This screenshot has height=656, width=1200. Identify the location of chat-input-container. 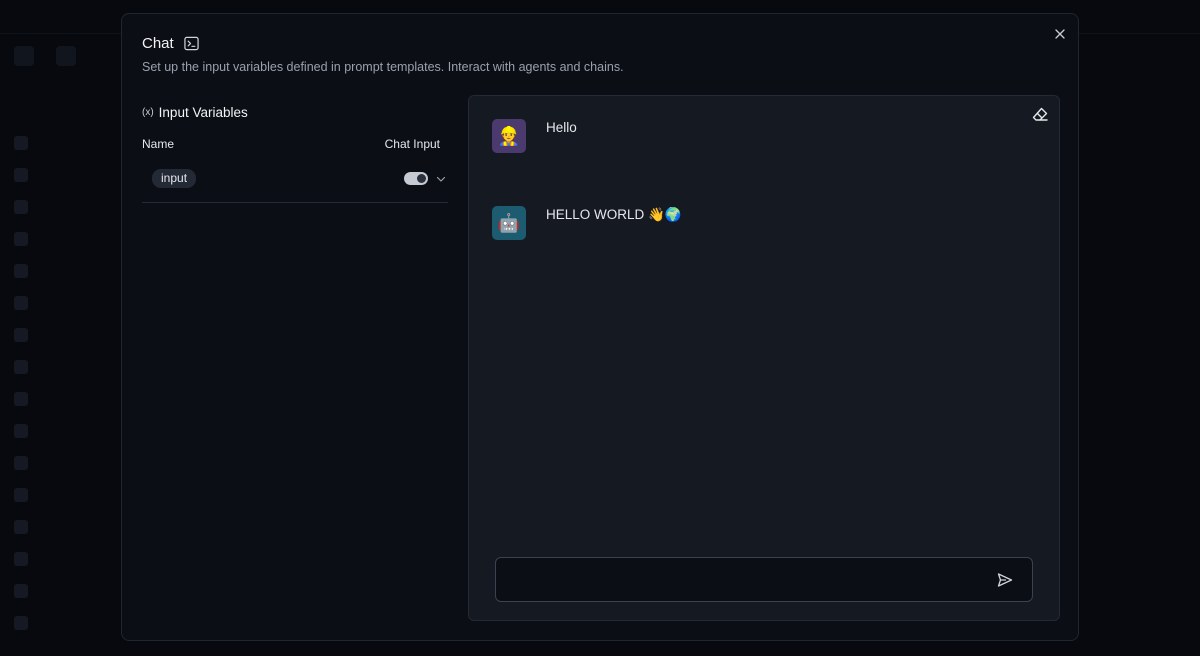
(764, 579).